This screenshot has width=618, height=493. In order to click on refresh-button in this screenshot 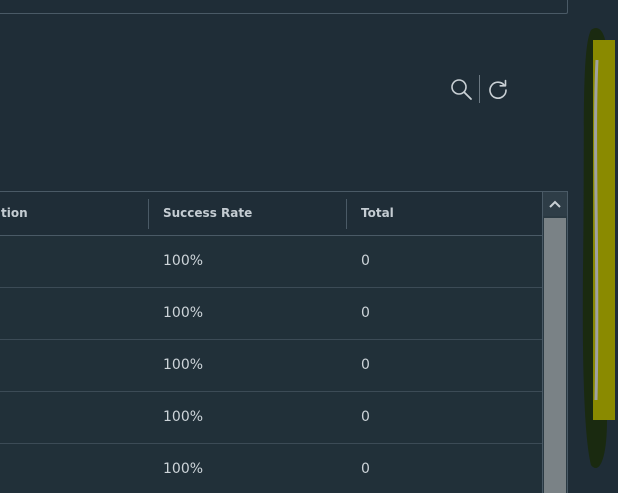, I will do `click(498, 89)`.